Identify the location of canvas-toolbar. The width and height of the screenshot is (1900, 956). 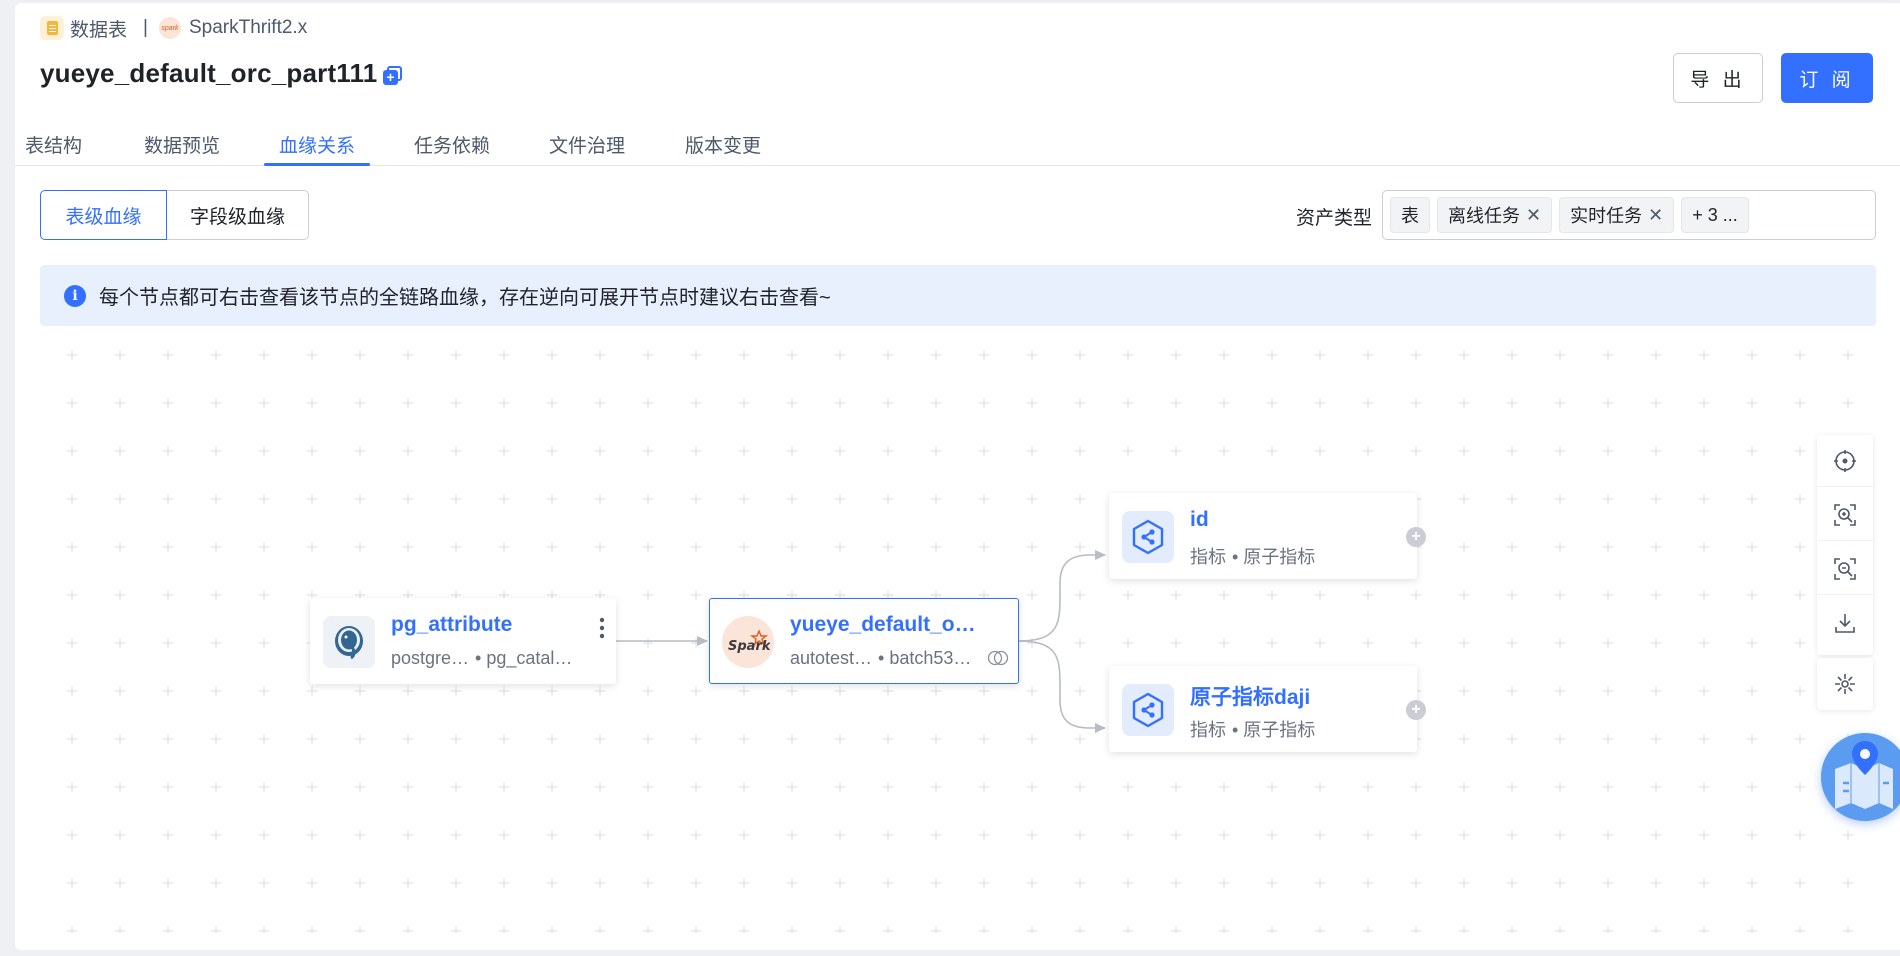
(1845, 545).